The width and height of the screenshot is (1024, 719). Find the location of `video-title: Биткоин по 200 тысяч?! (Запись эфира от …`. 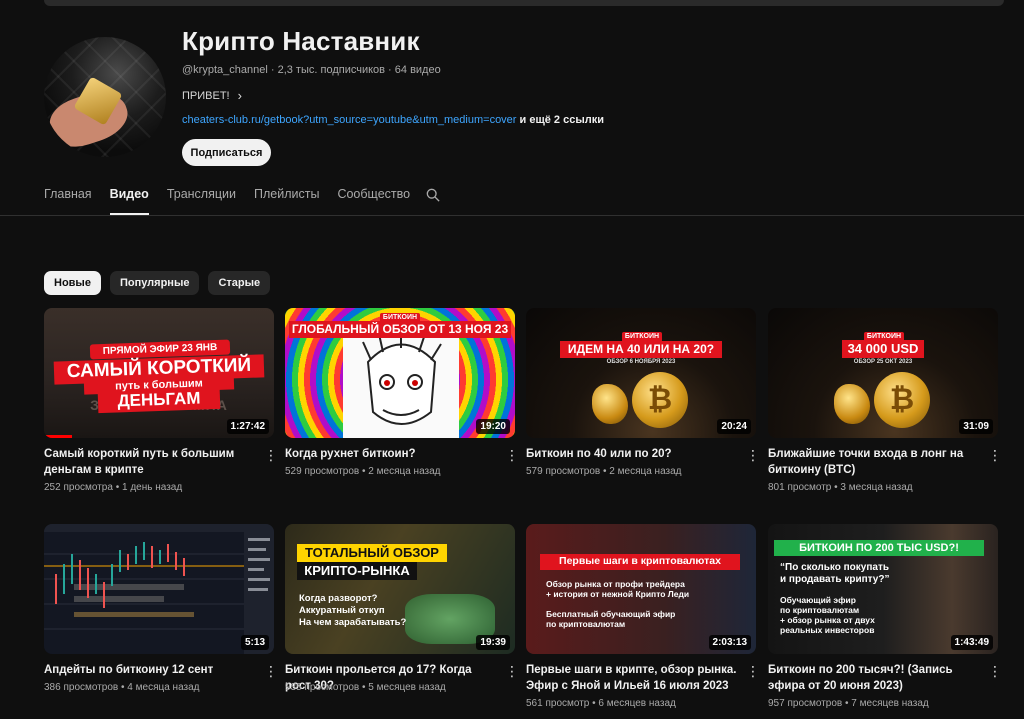

video-title: Биткоин по 200 тысяч?! (Запись эфира от … is located at coordinates (874, 678).